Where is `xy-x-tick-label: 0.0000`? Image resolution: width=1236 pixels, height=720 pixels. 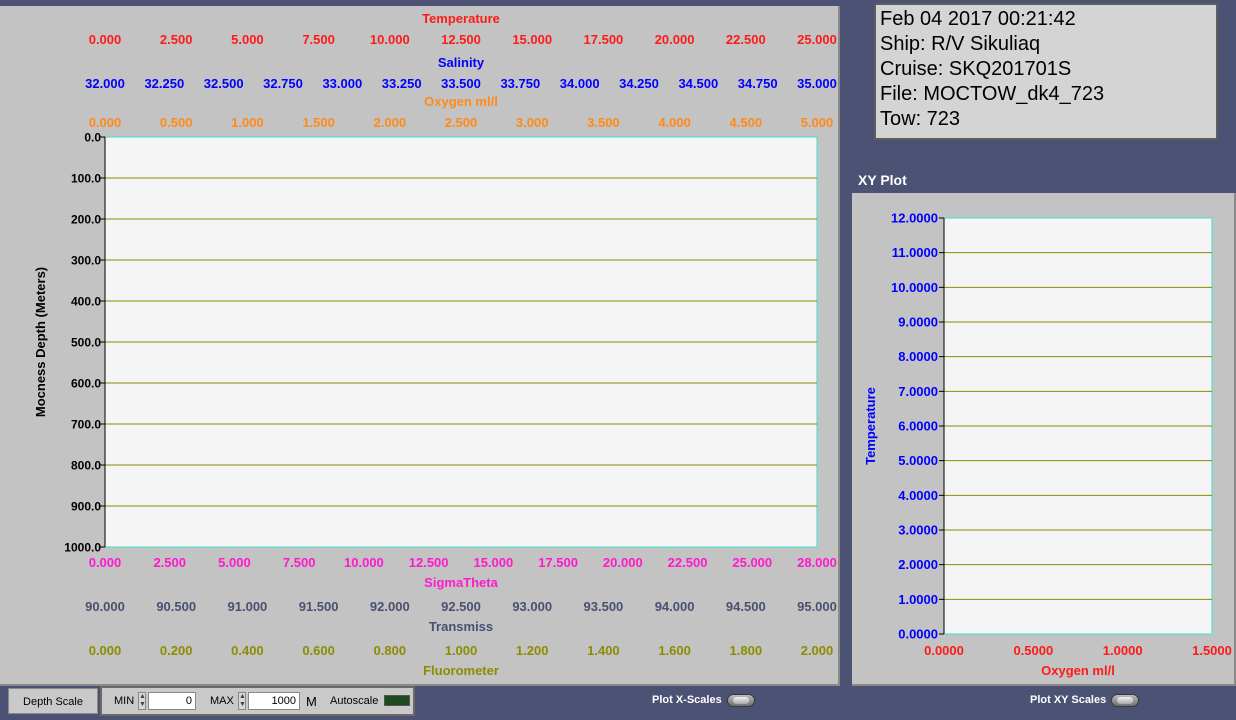
xy-x-tick-label: 0.0000 is located at coordinates (944, 650).